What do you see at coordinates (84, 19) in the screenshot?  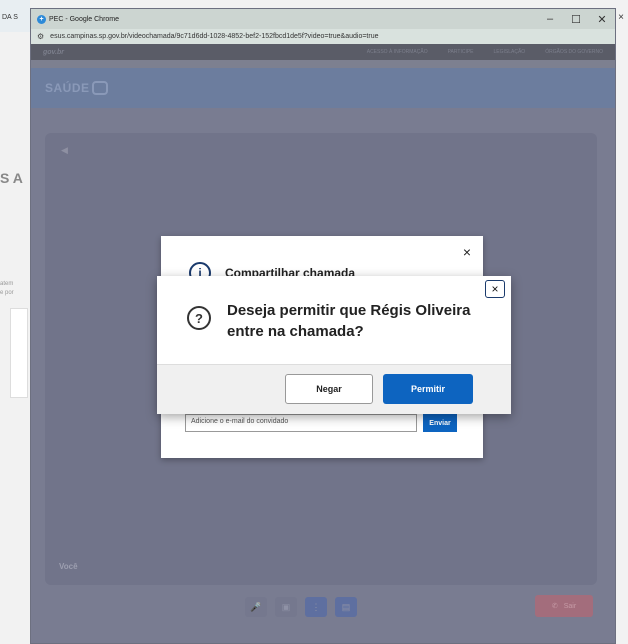 I see `window-title: PEC - Google Chrome` at bounding box center [84, 19].